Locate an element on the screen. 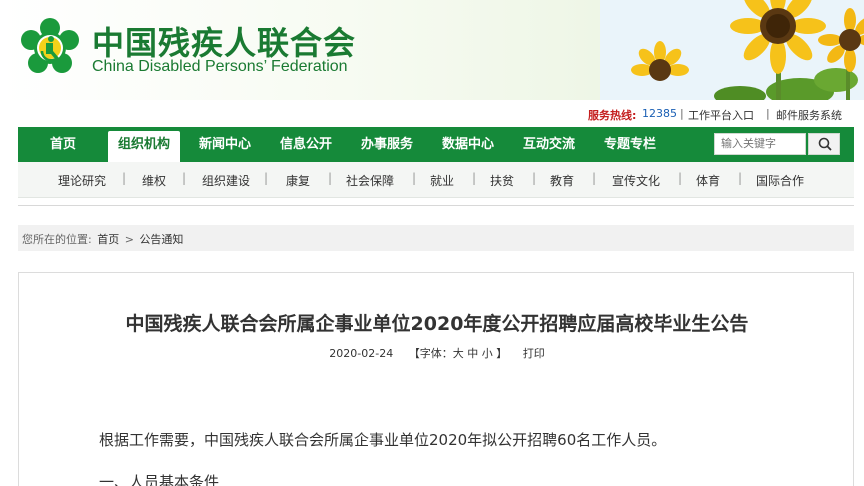 The image size is (864, 486). main-nav: 首页 组织机构 新闻中心 信息公开 办事服务 数据中心 互动交流 专题专栏 is located at coordinates (436, 144).